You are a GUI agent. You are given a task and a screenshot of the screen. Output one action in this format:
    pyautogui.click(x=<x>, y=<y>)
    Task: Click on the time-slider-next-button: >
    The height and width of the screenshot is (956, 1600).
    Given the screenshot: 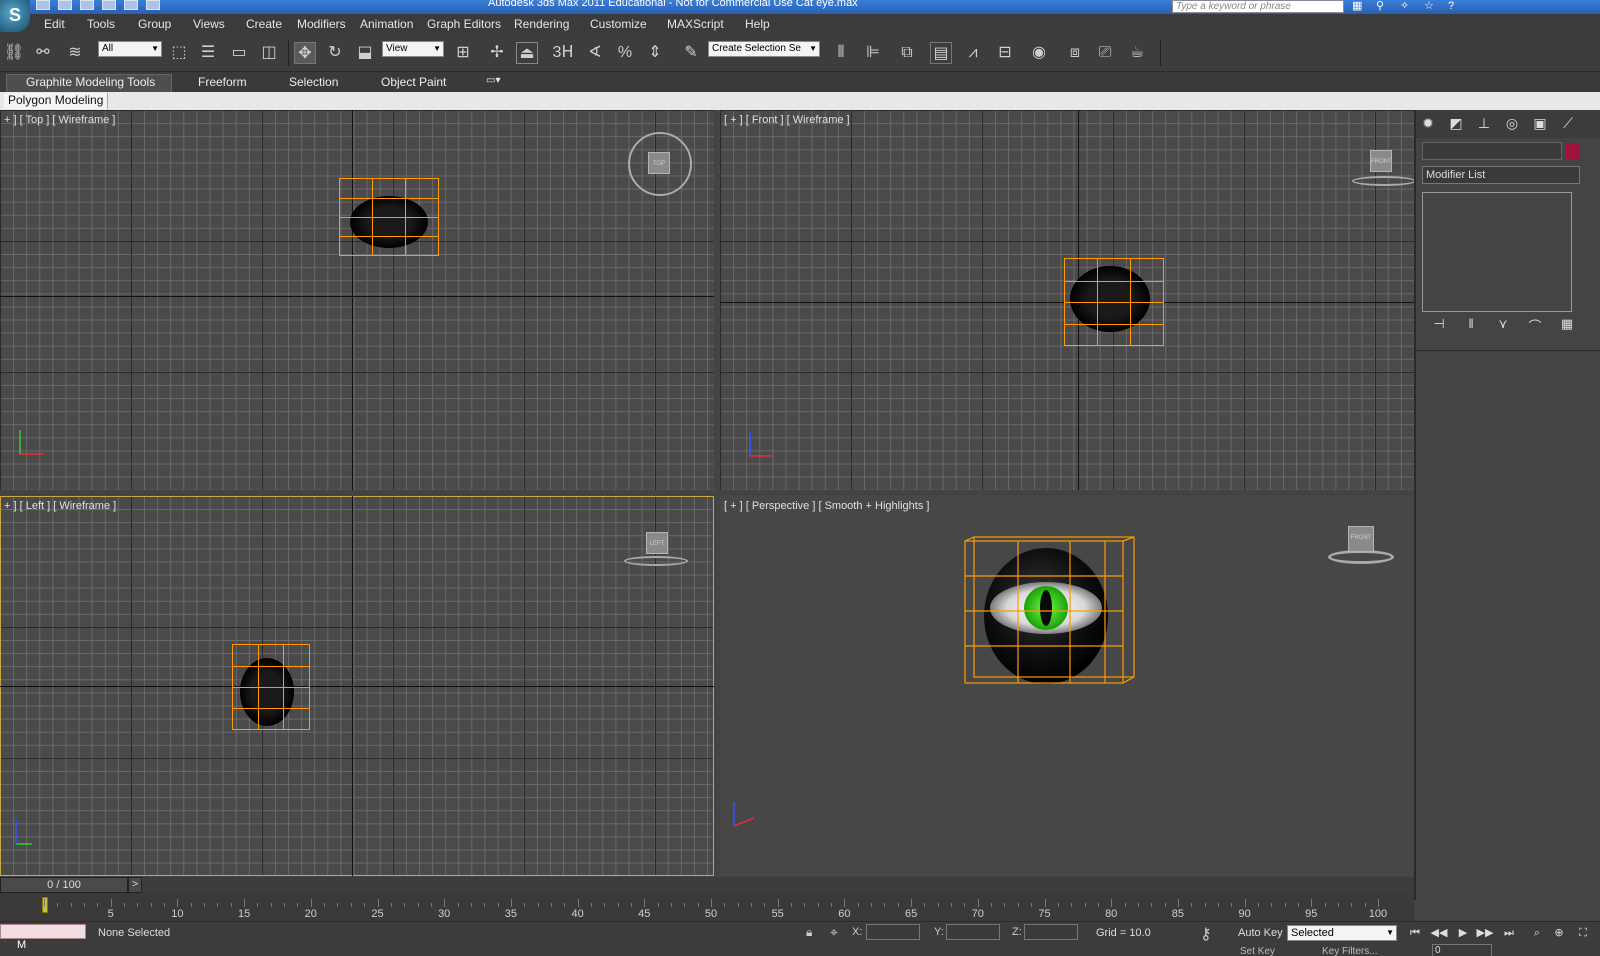 What is the action you would take?
    pyautogui.click(x=135, y=885)
    